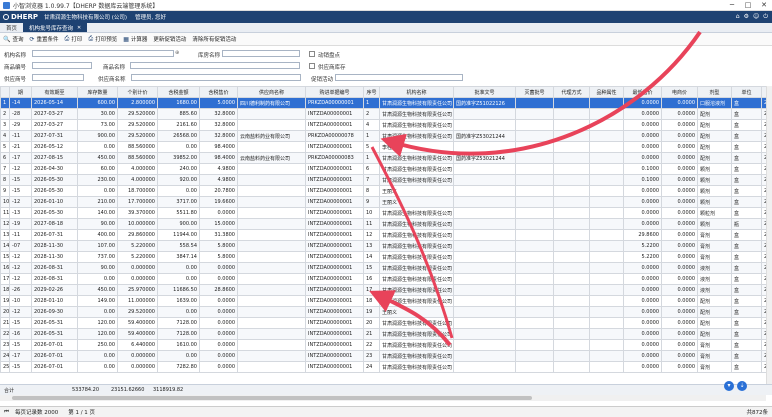 This screenshot has width=772, height=417. Describe the element at coordinates (484, 158) in the screenshot. I see `table-cell: 国药准字Z53021244` at that location.